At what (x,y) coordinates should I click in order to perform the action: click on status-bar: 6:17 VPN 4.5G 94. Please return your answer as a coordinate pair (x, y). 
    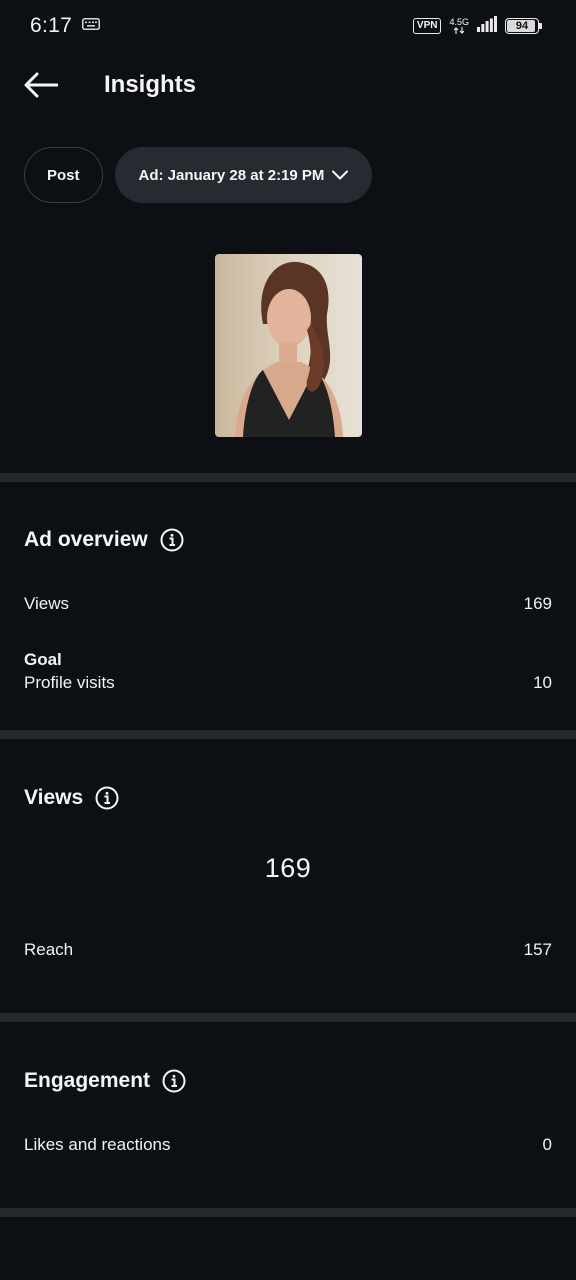
    Looking at the image, I should click on (288, 26).